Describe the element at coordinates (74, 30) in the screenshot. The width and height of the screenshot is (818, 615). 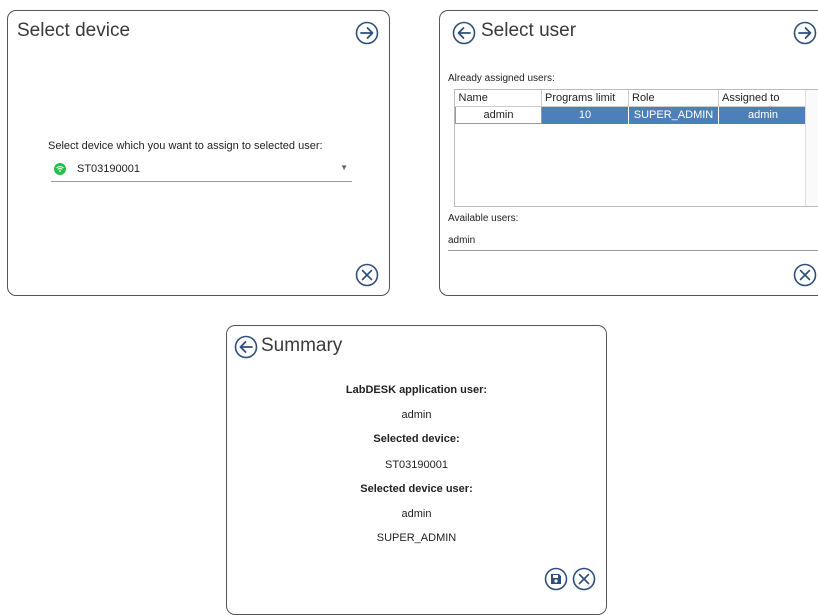
I see `dialog-title: Select device` at that location.